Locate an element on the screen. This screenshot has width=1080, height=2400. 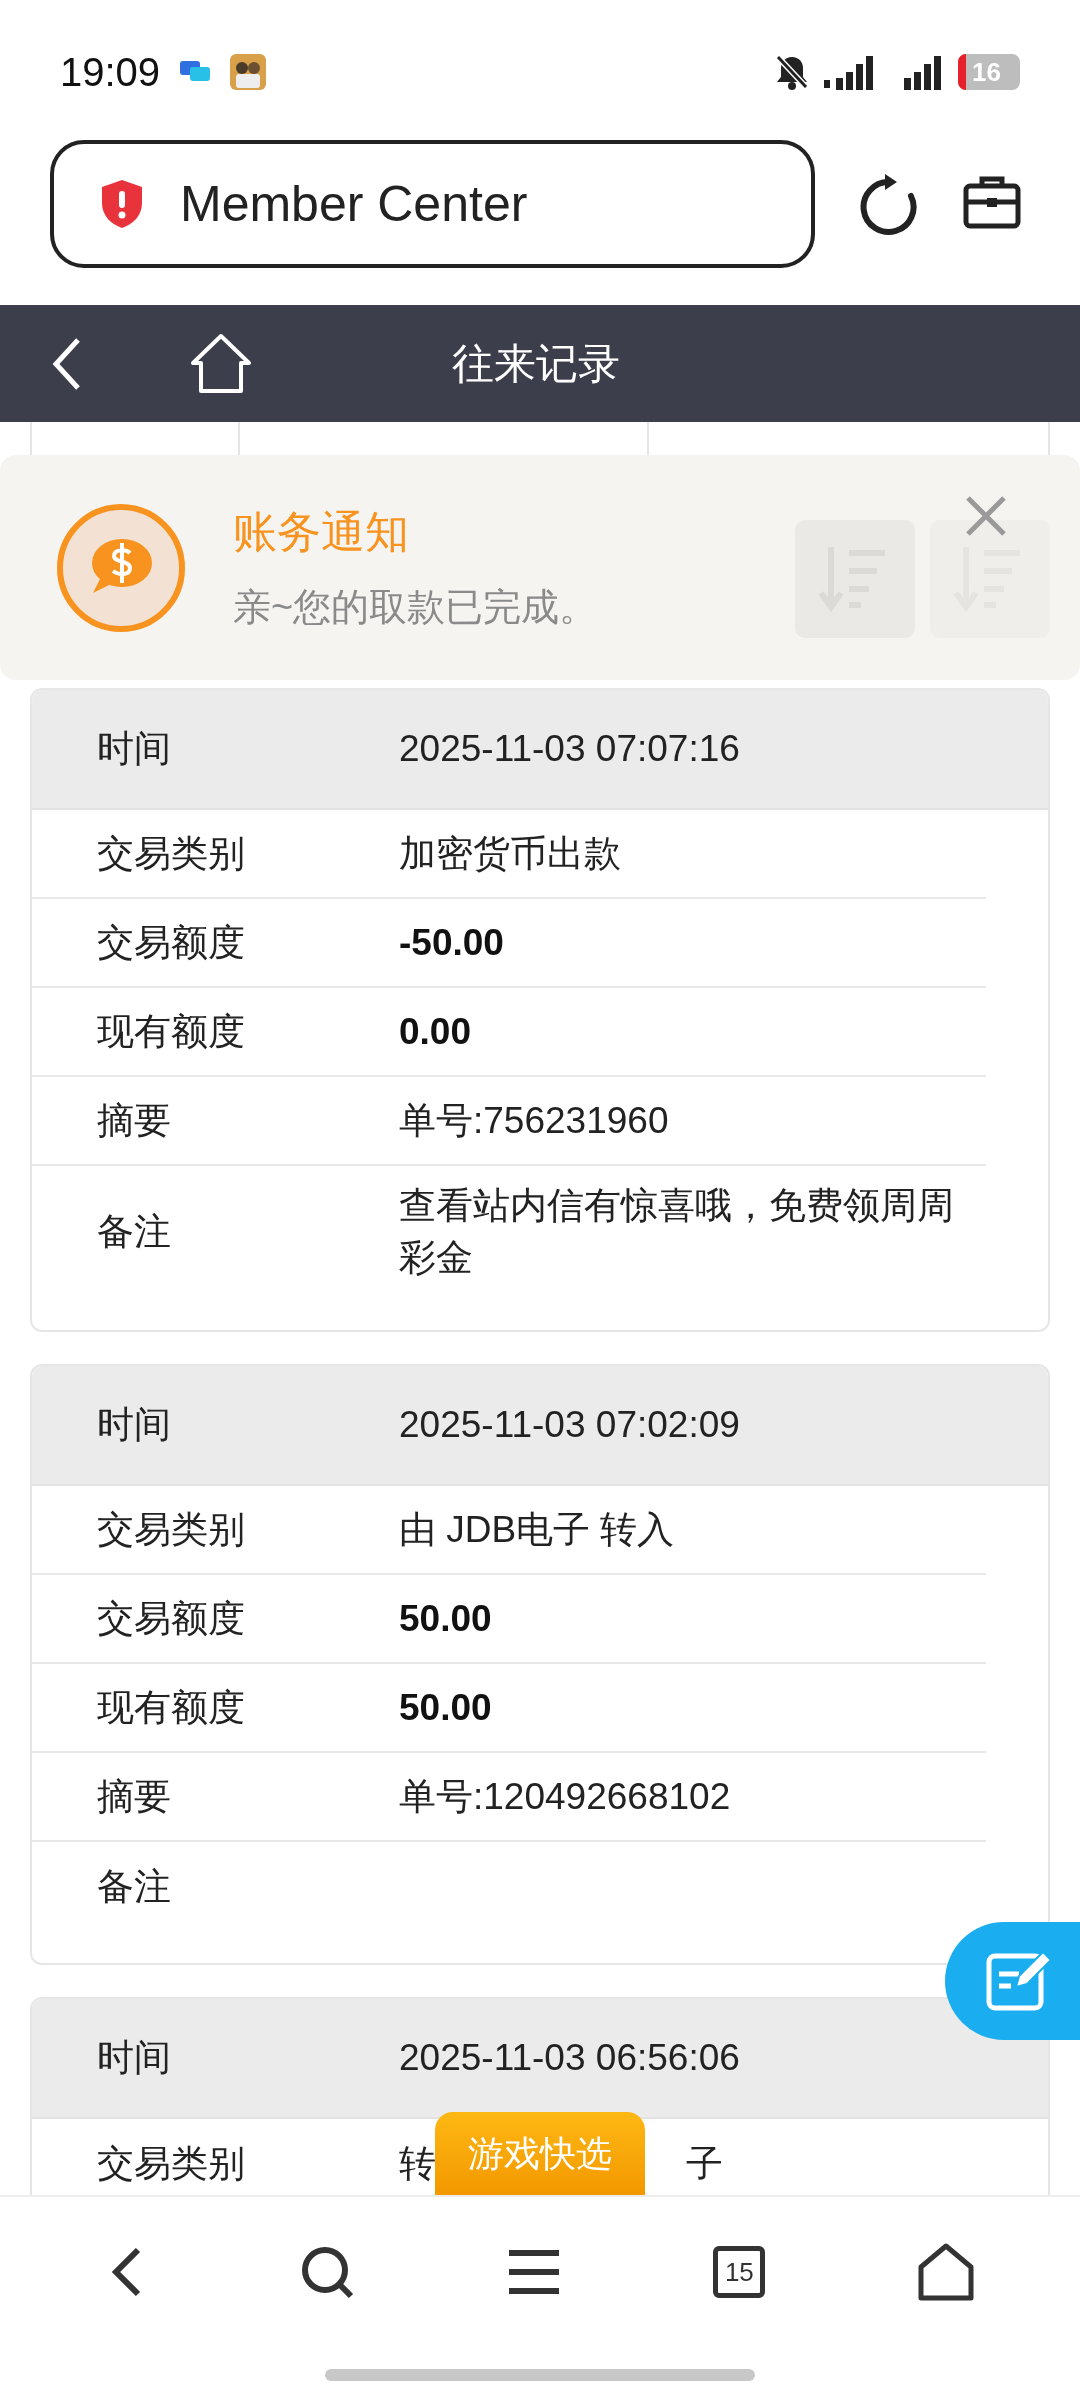
amount-value: 0.00 is located at coordinates (435, 1031).